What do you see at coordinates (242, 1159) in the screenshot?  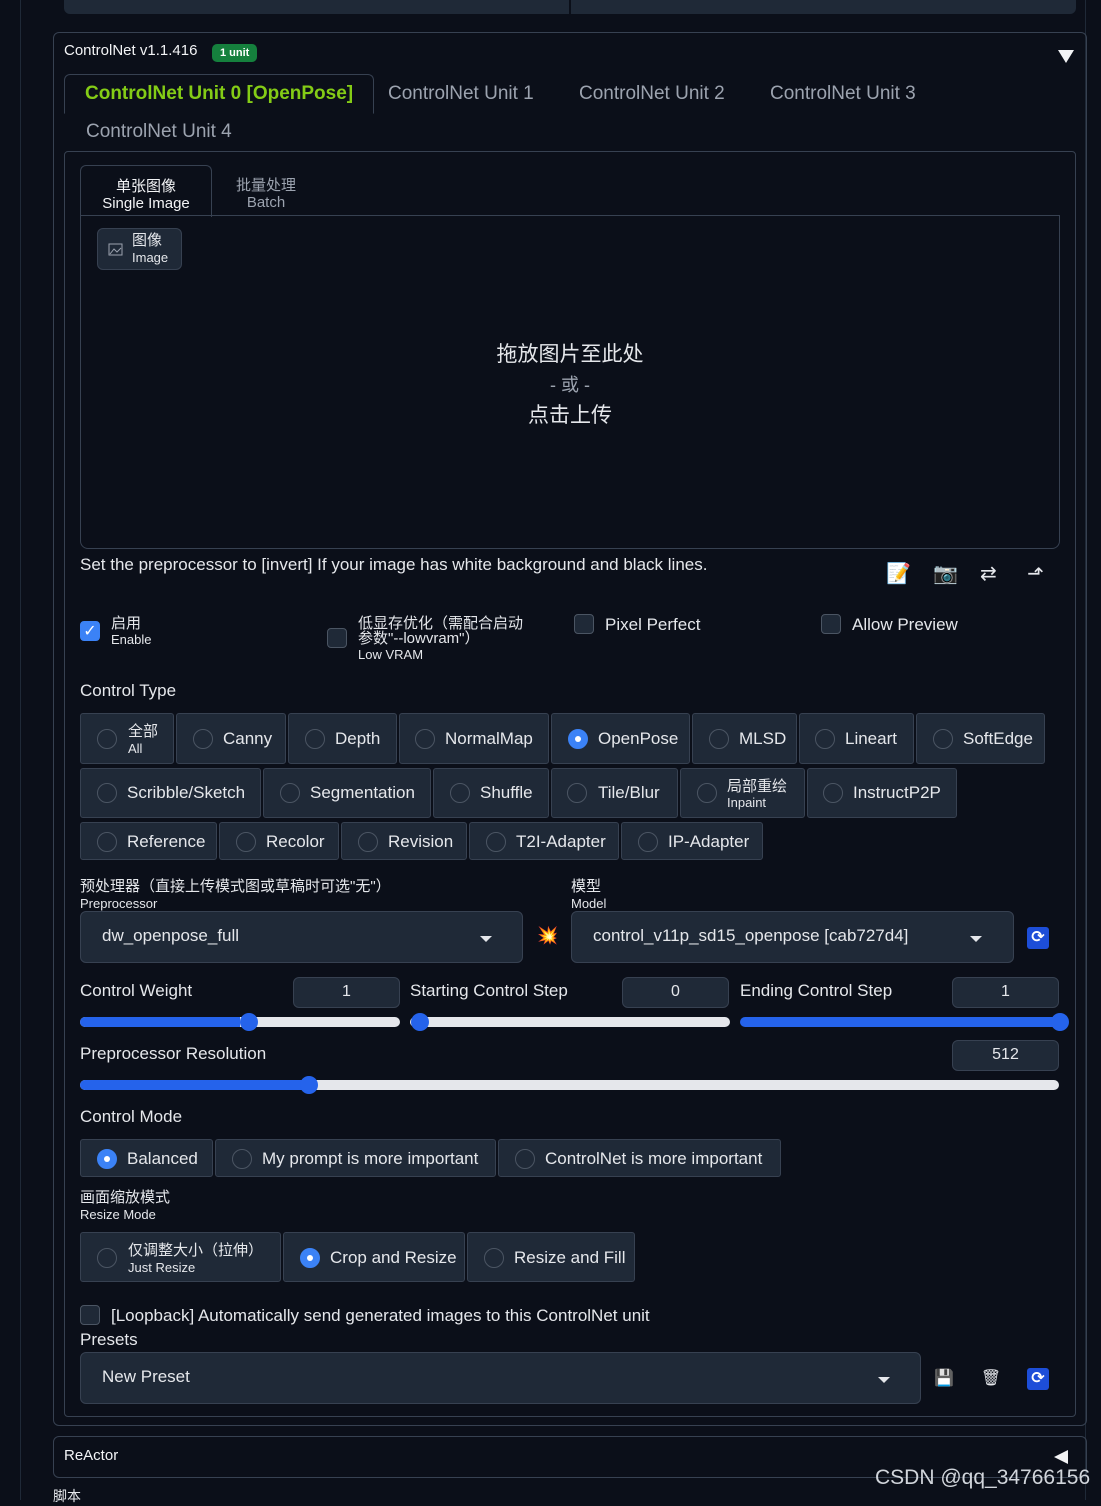 I see `radio-prompt-important` at bounding box center [242, 1159].